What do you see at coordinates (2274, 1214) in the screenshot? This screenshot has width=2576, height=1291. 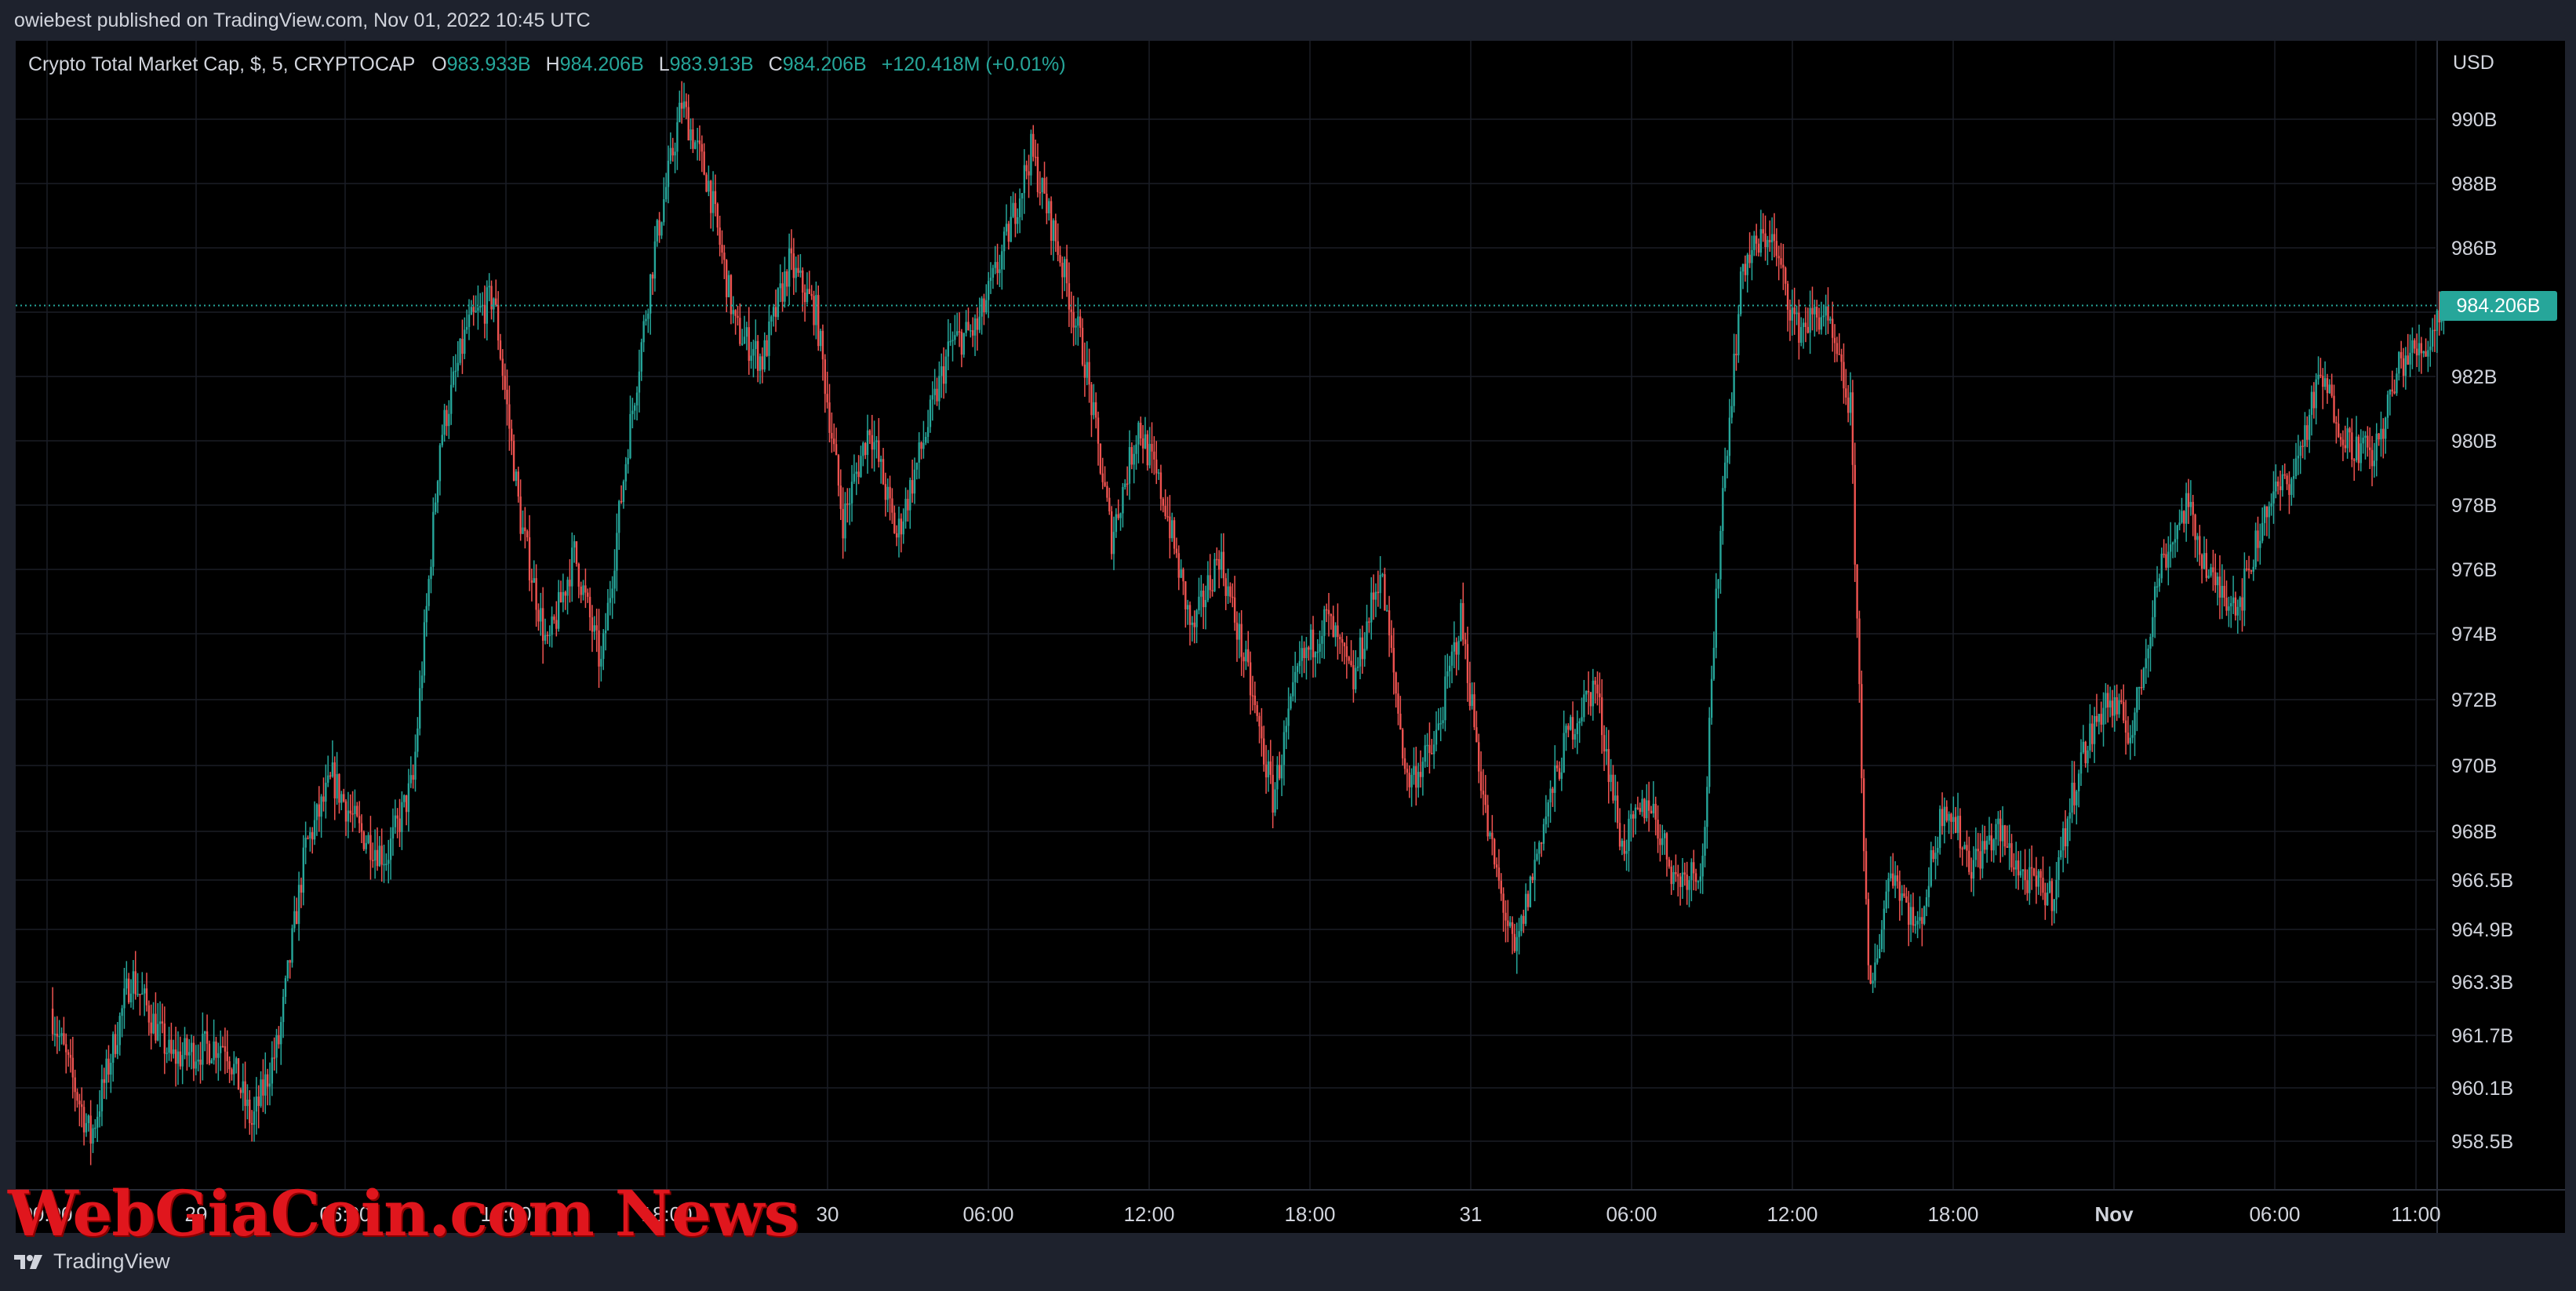 I see `x-tick-label: 06:00` at bounding box center [2274, 1214].